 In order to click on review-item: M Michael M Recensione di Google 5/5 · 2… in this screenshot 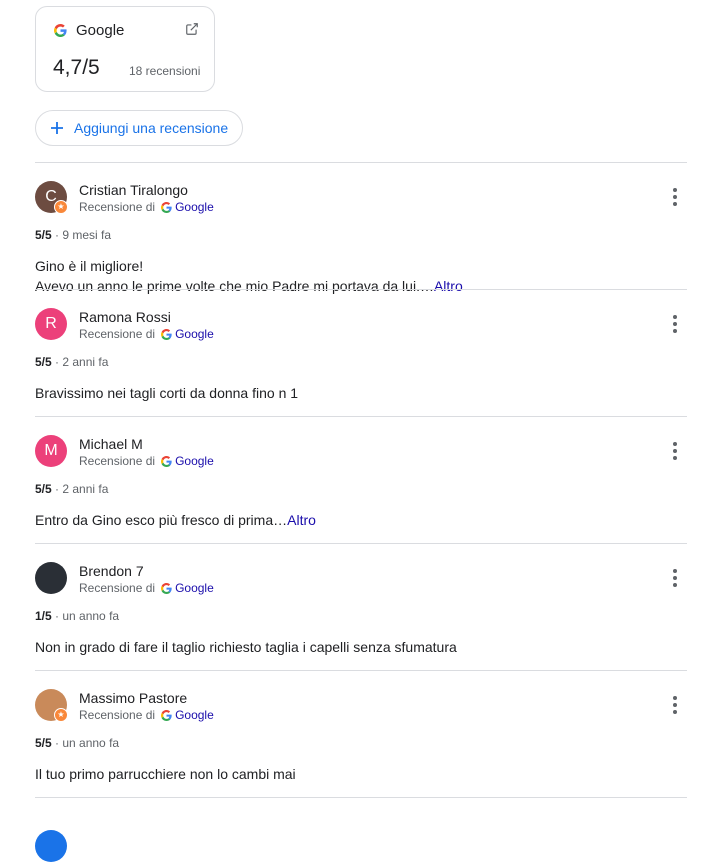, I will do `click(361, 479)`.